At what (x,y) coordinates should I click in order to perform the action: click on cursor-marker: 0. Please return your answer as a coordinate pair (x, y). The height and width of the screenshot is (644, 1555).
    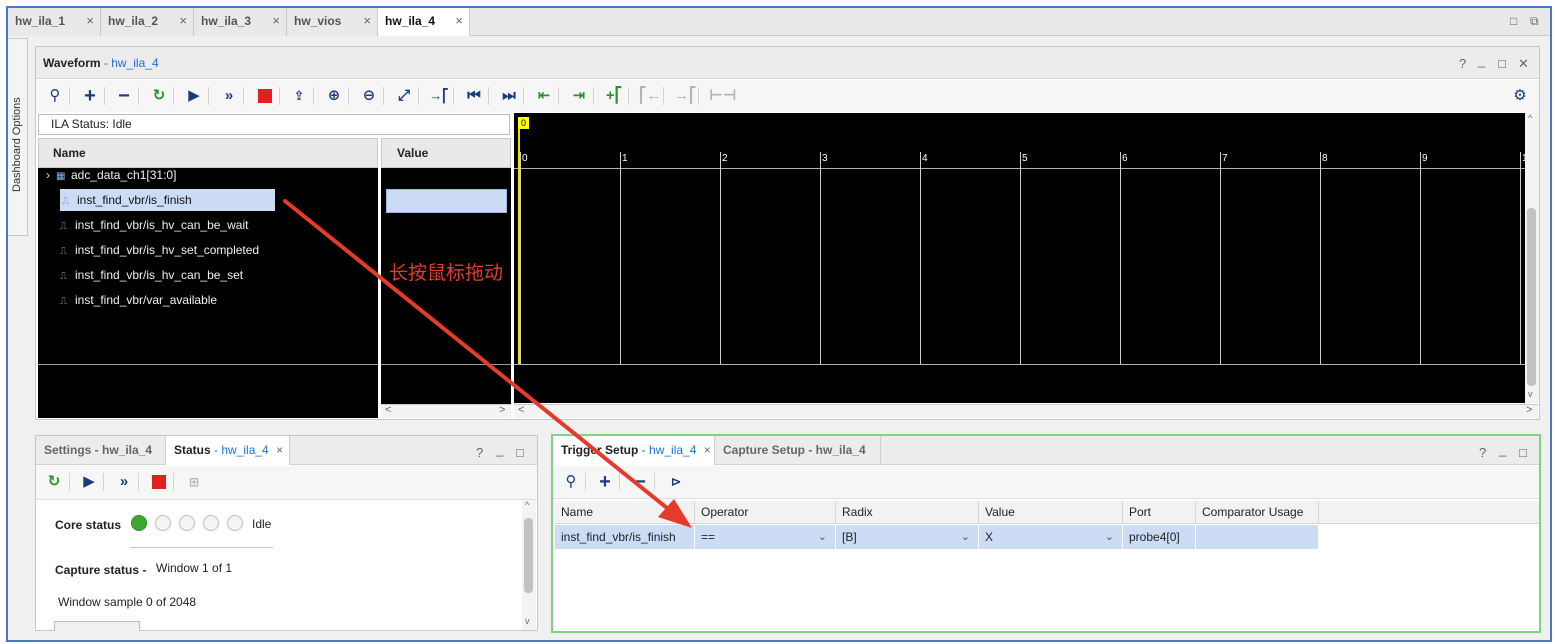
    Looking at the image, I should click on (523, 123).